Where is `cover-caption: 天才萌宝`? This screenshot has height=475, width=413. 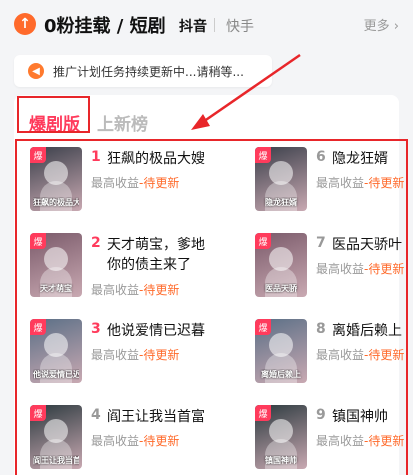
cover-caption: 天才萌宝 is located at coordinates (56, 288).